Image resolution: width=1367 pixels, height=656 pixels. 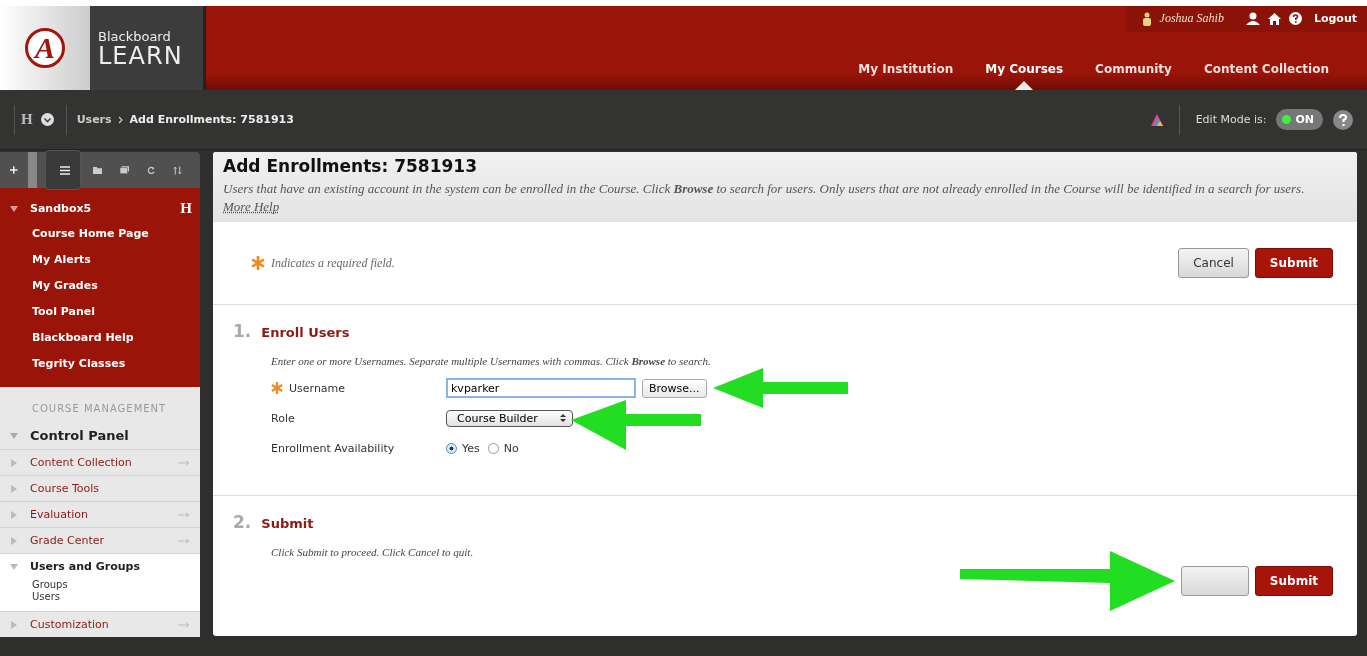 What do you see at coordinates (1335, 18) in the screenshot?
I see `logout-link: Logout` at bounding box center [1335, 18].